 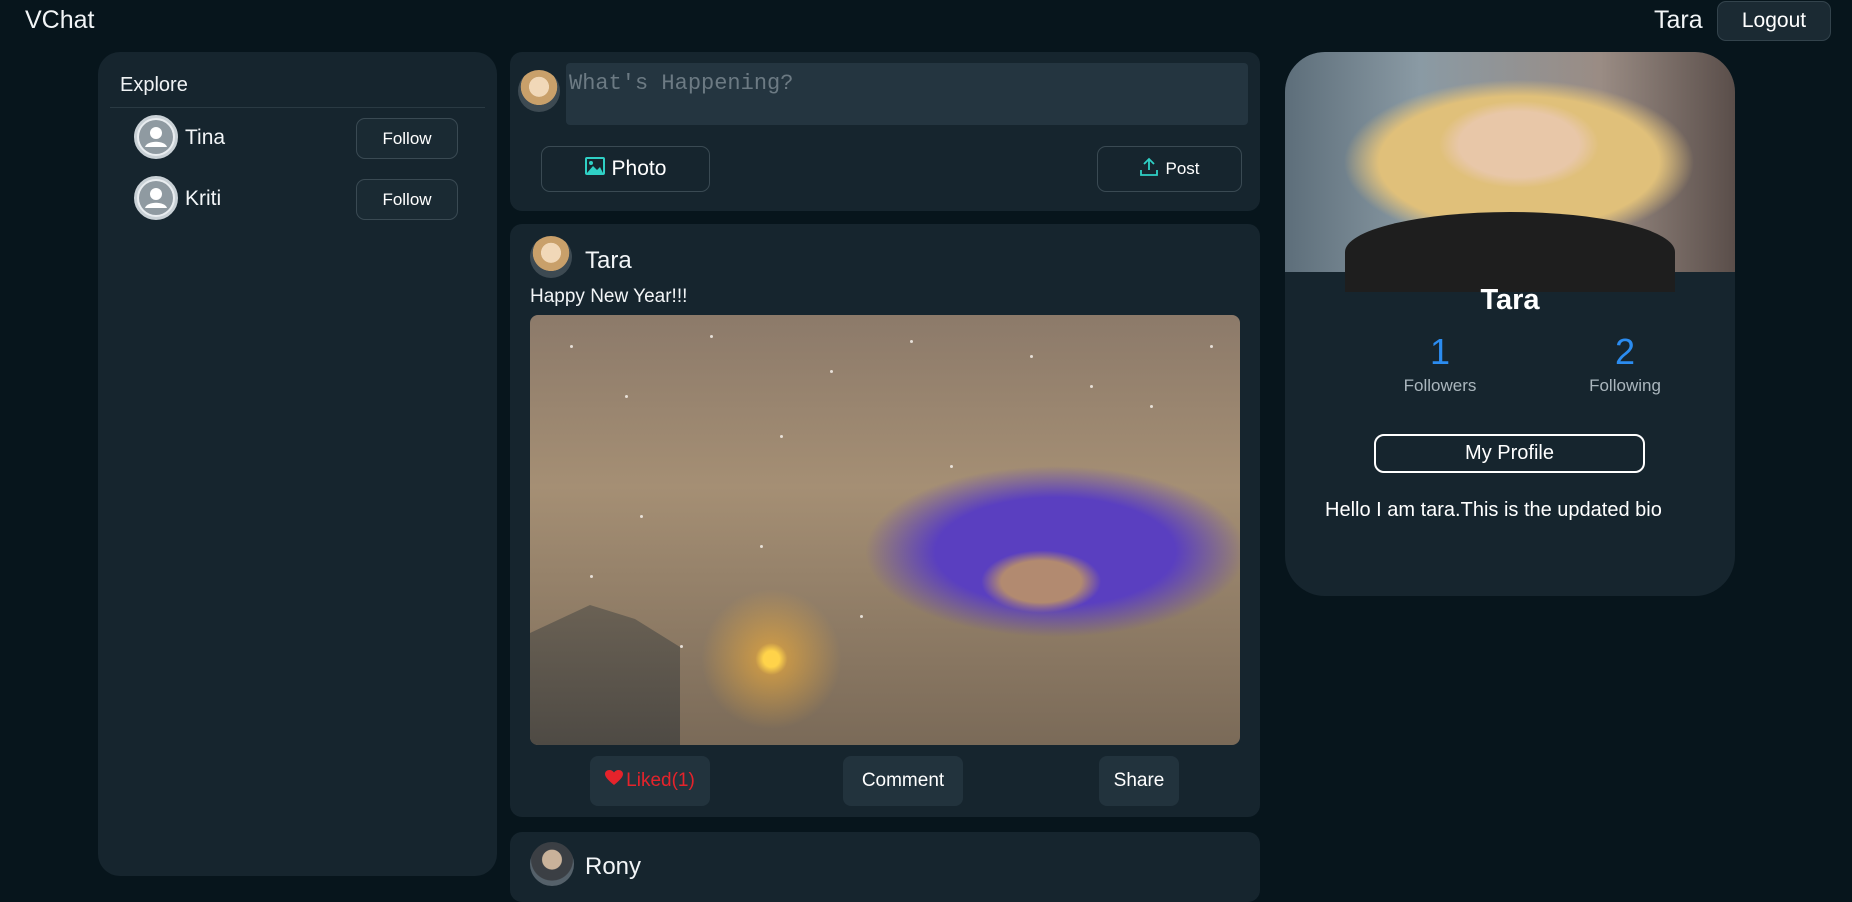 I want to click on post-author-name: Rony, so click(x=613, y=867).